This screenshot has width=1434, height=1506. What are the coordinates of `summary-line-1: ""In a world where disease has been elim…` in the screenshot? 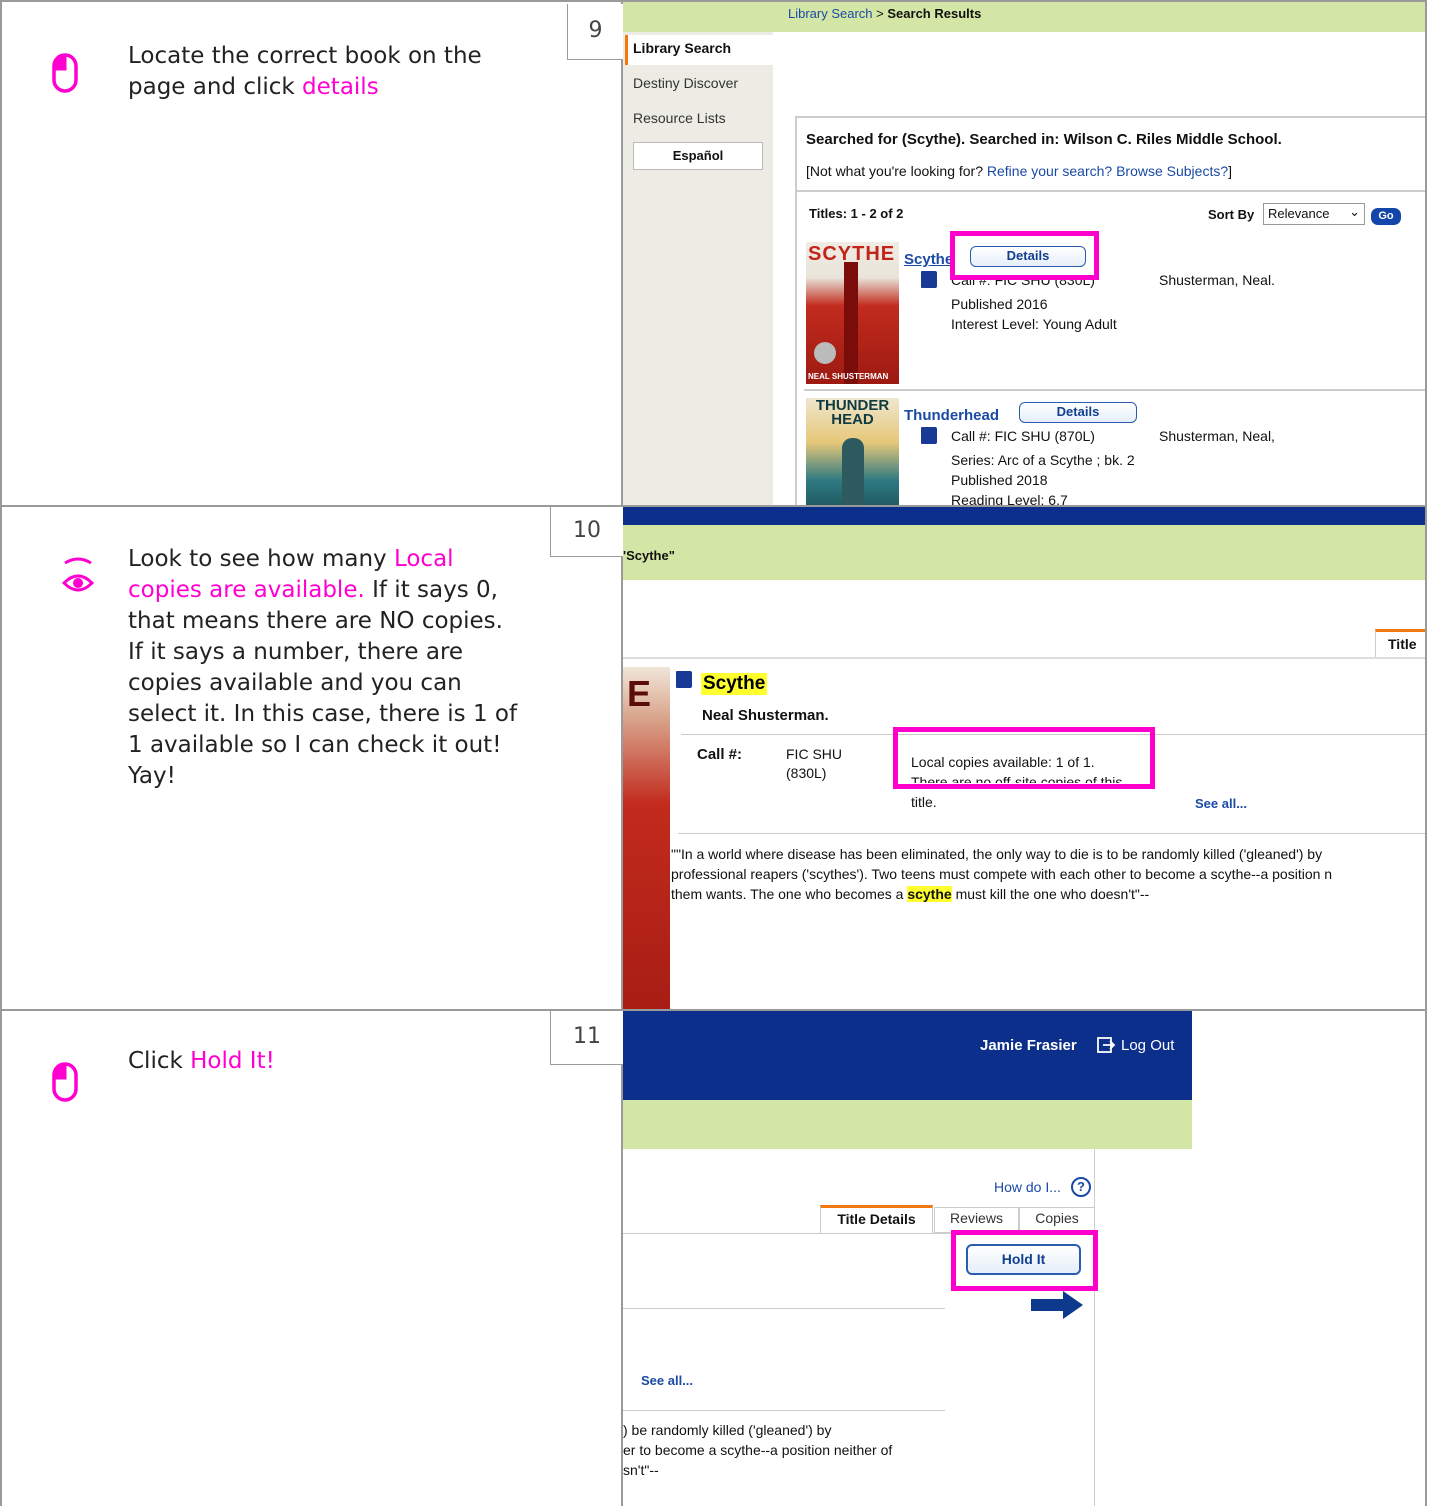 It's located at (997, 854).